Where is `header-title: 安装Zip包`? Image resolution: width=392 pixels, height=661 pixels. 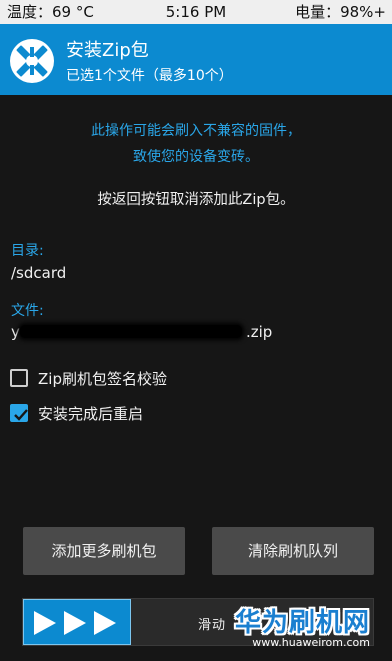
header-title: 安装Zip包 is located at coordinates (107, 50).